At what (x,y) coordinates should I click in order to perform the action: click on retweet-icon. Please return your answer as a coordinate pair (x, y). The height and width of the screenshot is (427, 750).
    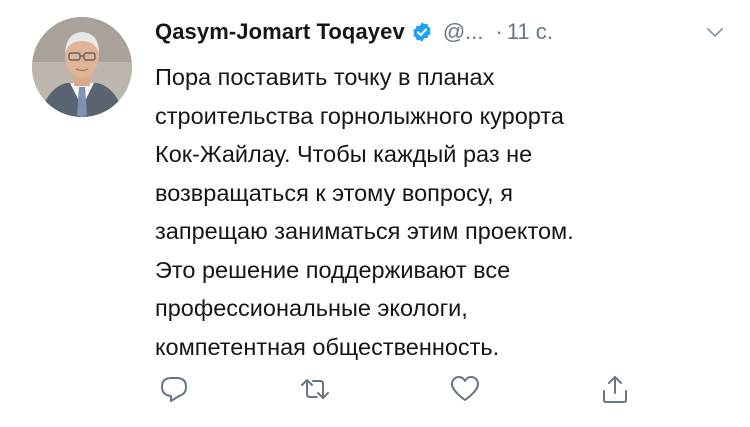
    Looking at the image, I should click on (315, 389).